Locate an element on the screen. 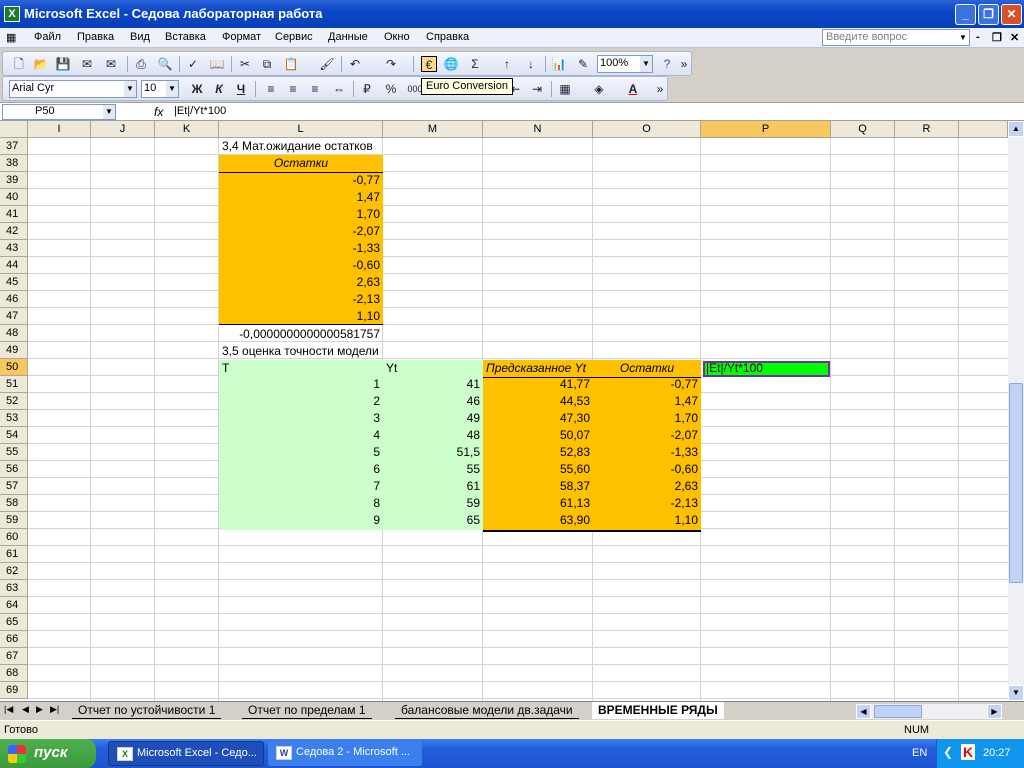 This screenshot has height=768, width=1024. menu-edit: Правка is located at coordinates (95, 37).